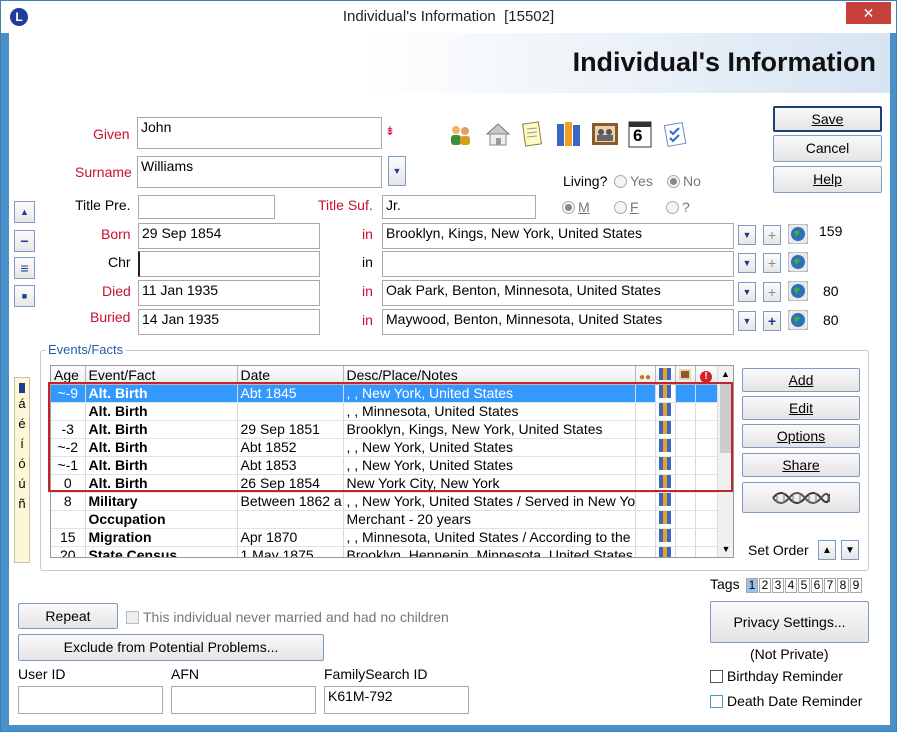 Image resolution: width=897 pixels, height=732 pixels. I want to click on born-place-input: Brooklyn, Kings, New York, United States, so click(558, 236).